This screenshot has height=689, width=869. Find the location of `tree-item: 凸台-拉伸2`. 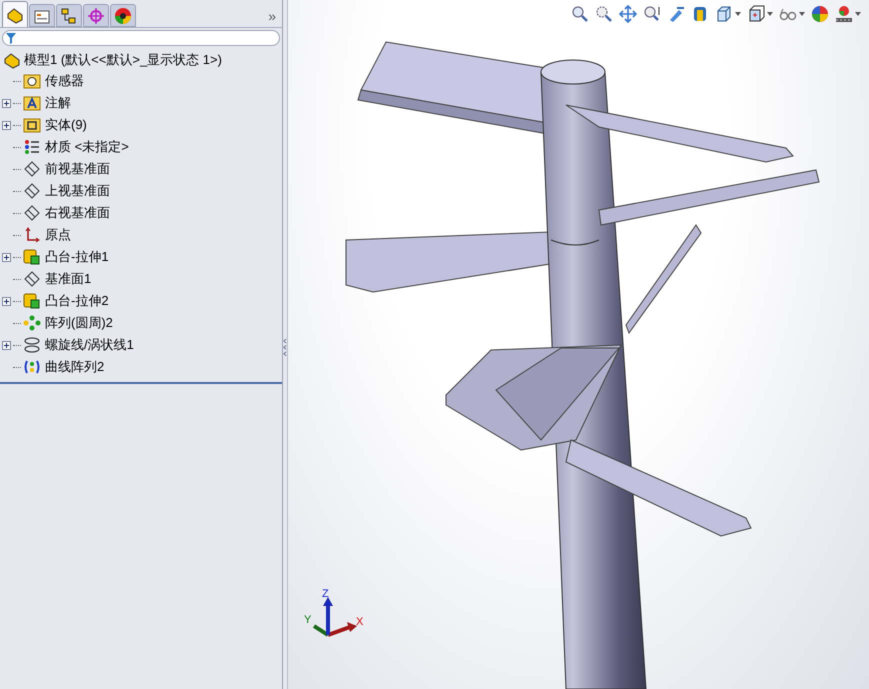

tree-item: 凸台-拉伸2 is located at coordinates (77, 301).